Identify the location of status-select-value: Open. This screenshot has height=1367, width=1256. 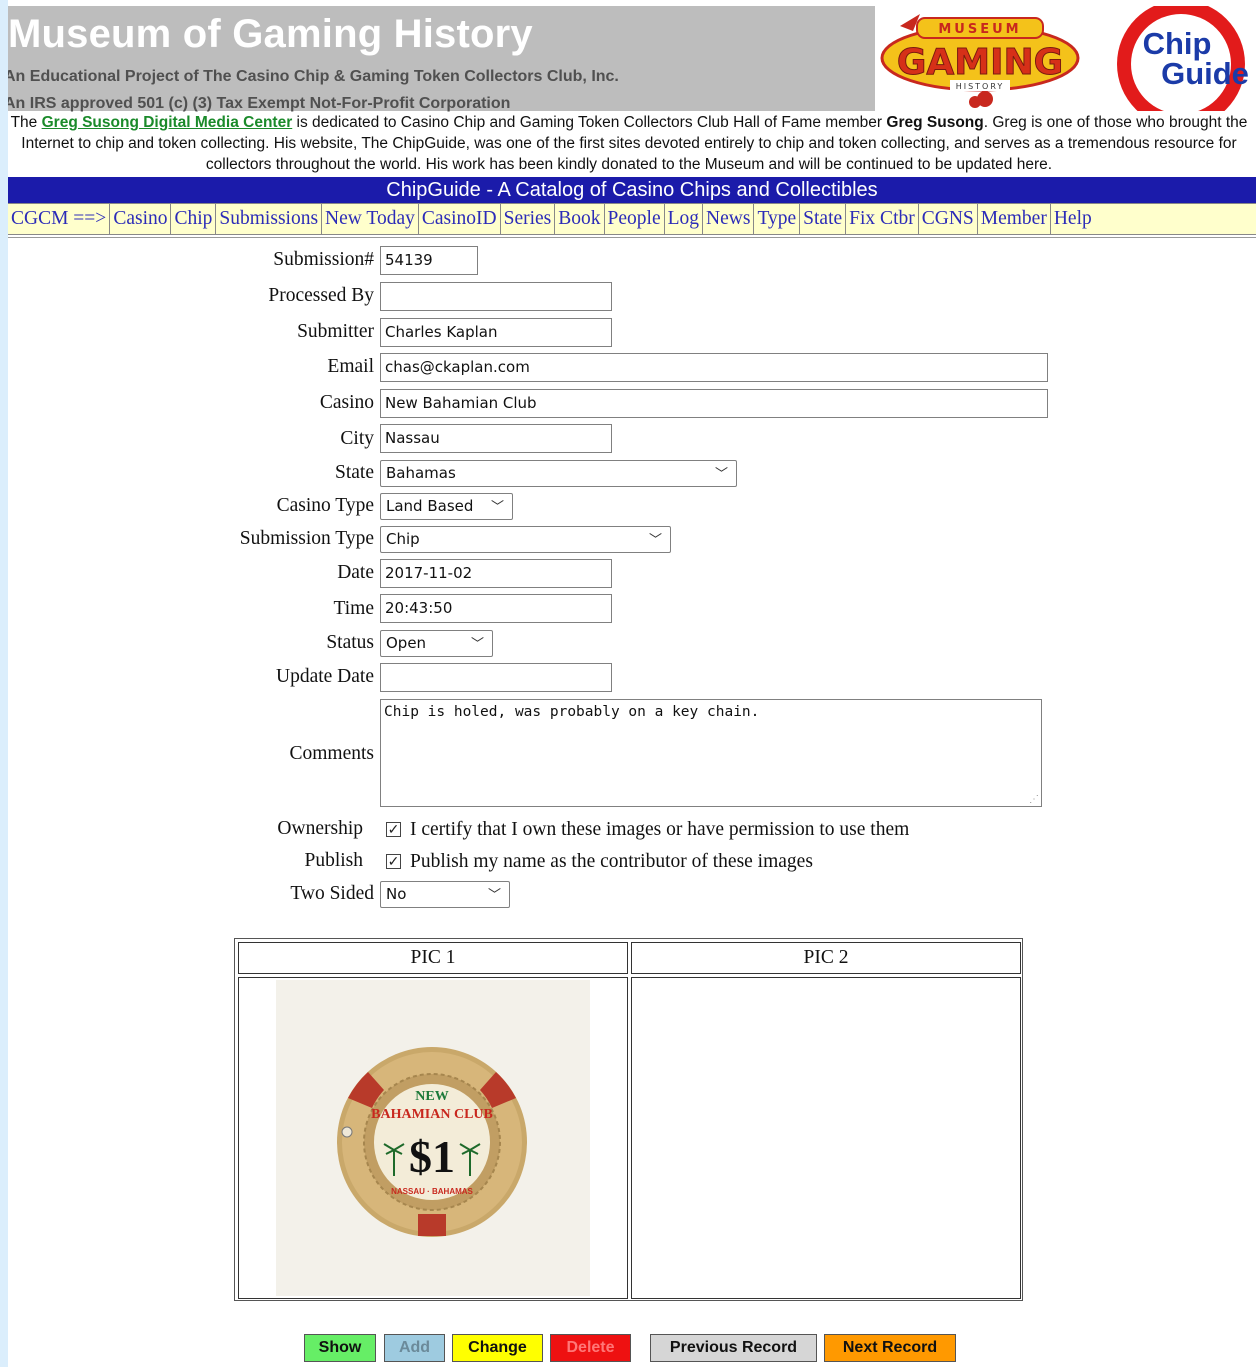
(406, 643).